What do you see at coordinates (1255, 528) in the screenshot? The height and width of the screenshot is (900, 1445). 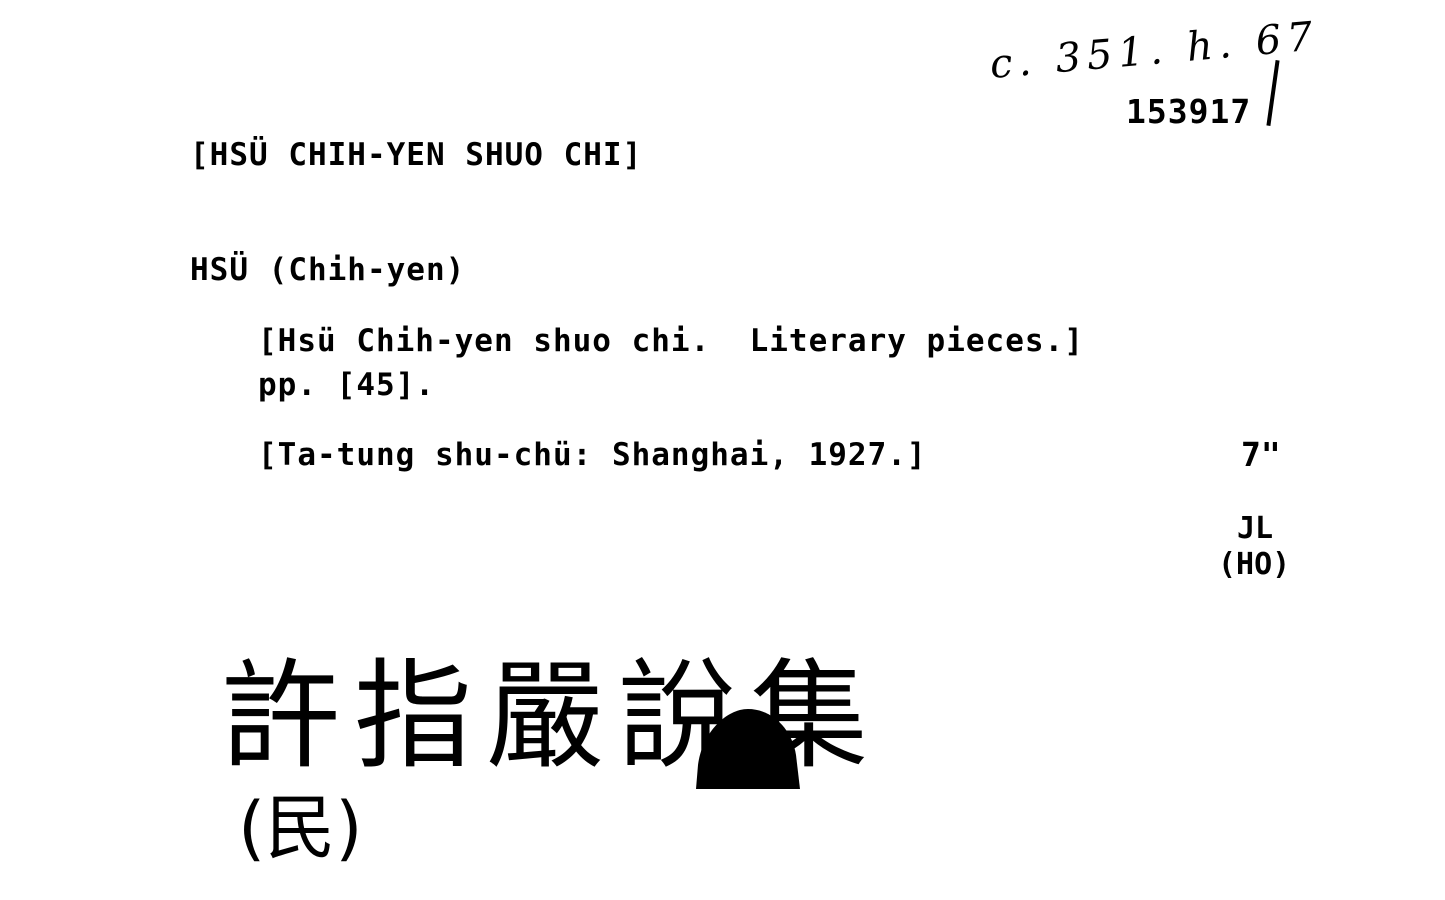 I see `cataloguer-initials: JL` at bounding box center [1255, 528].